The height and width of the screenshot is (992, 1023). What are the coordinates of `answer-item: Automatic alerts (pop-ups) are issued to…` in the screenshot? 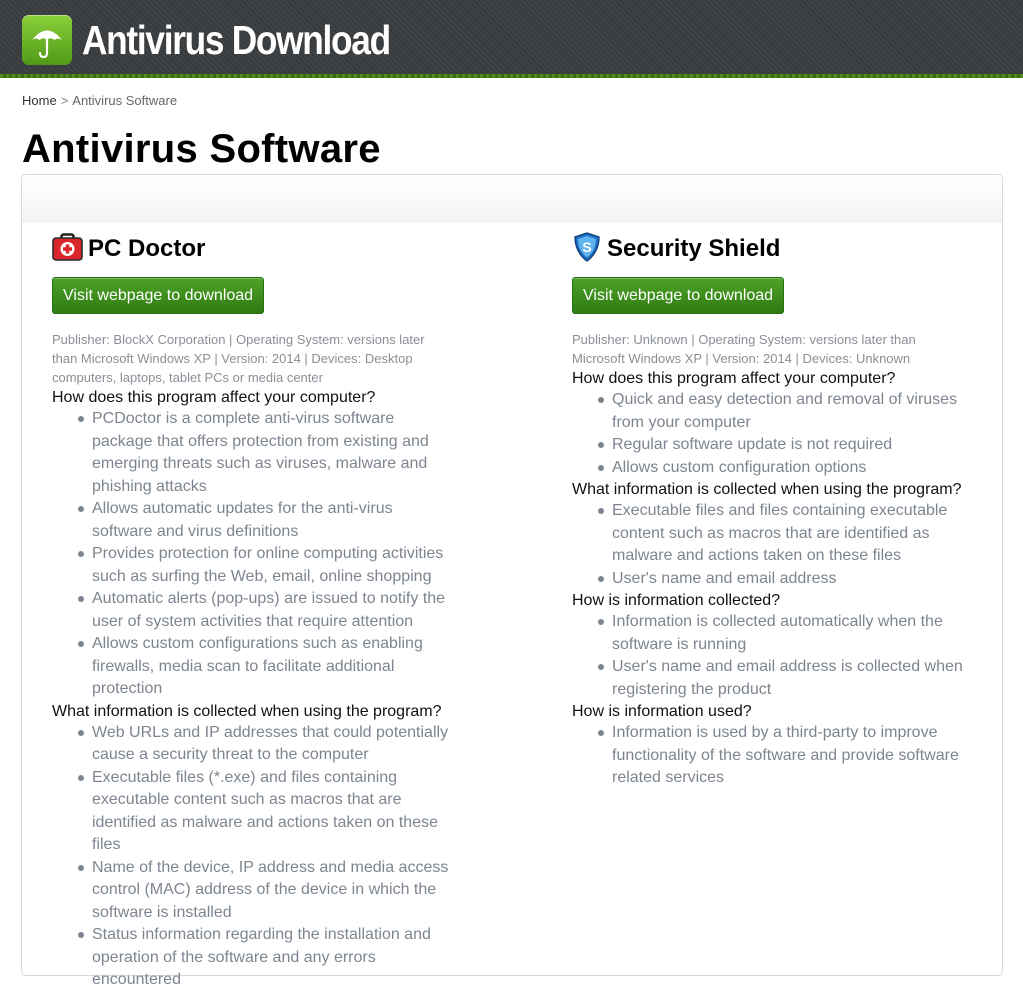 It's located at (265, 610).